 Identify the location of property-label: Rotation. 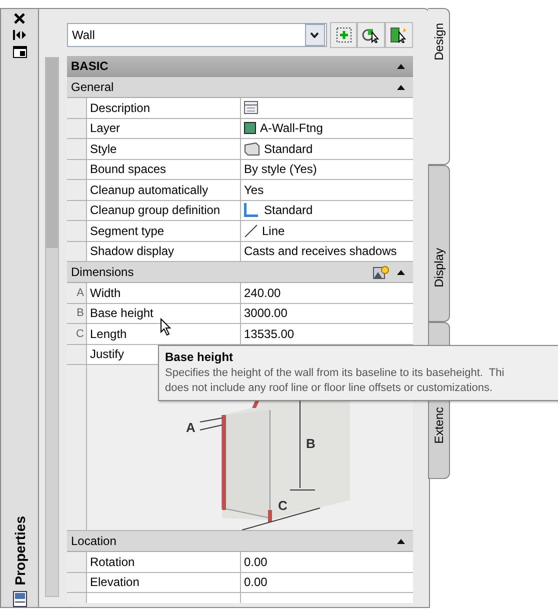
(163, 562).